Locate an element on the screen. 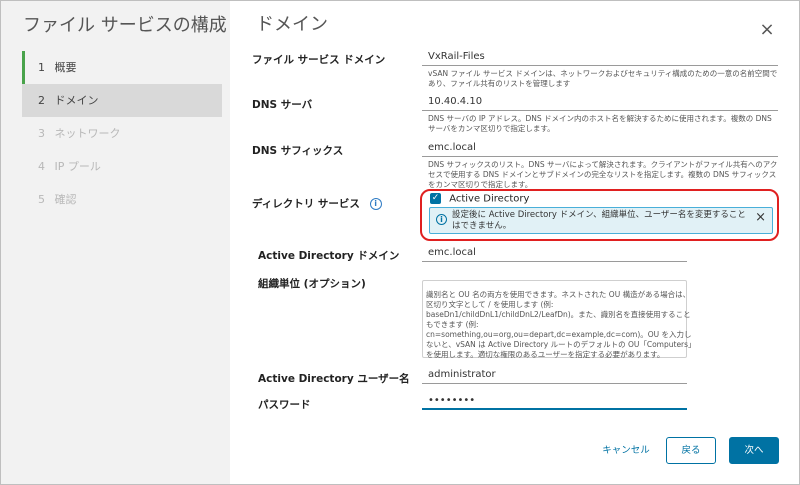 This screenshot has width=800, height=485. next-button: 次へ is located at coordinates (754, 450).